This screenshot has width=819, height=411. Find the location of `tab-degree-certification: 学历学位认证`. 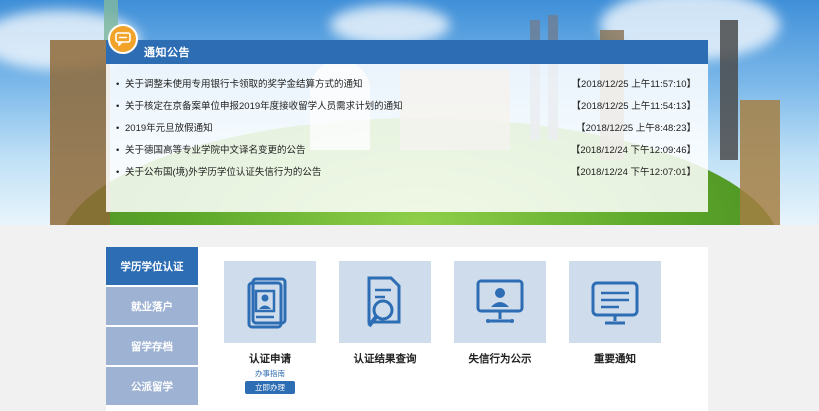

tab-degree-certification: 学历学位认证 is located at coordinates (152, 266).